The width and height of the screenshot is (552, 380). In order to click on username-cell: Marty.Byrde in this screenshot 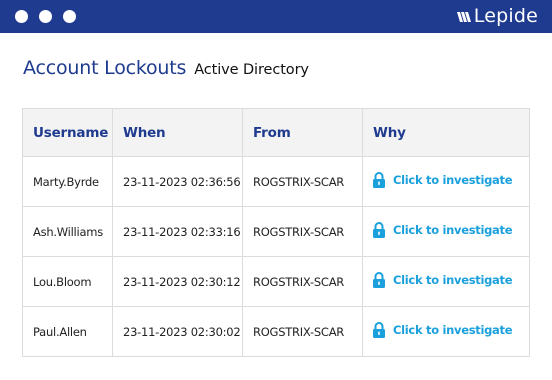, I will do `click(67, 181)`.